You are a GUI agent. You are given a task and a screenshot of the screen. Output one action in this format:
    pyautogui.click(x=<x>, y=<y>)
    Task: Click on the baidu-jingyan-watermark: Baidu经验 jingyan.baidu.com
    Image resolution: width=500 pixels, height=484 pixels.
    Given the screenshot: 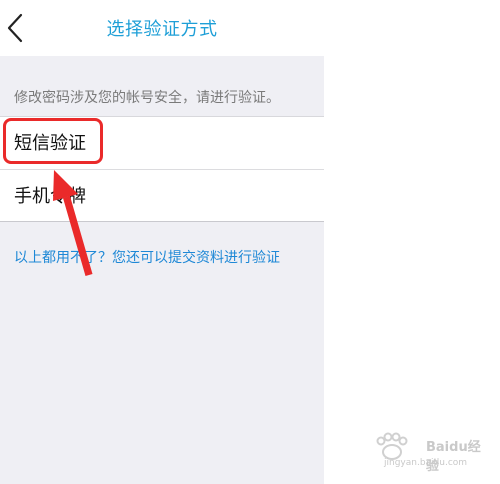 What is the action you would take?
    pyautogui.click(x=427, y=451)
    